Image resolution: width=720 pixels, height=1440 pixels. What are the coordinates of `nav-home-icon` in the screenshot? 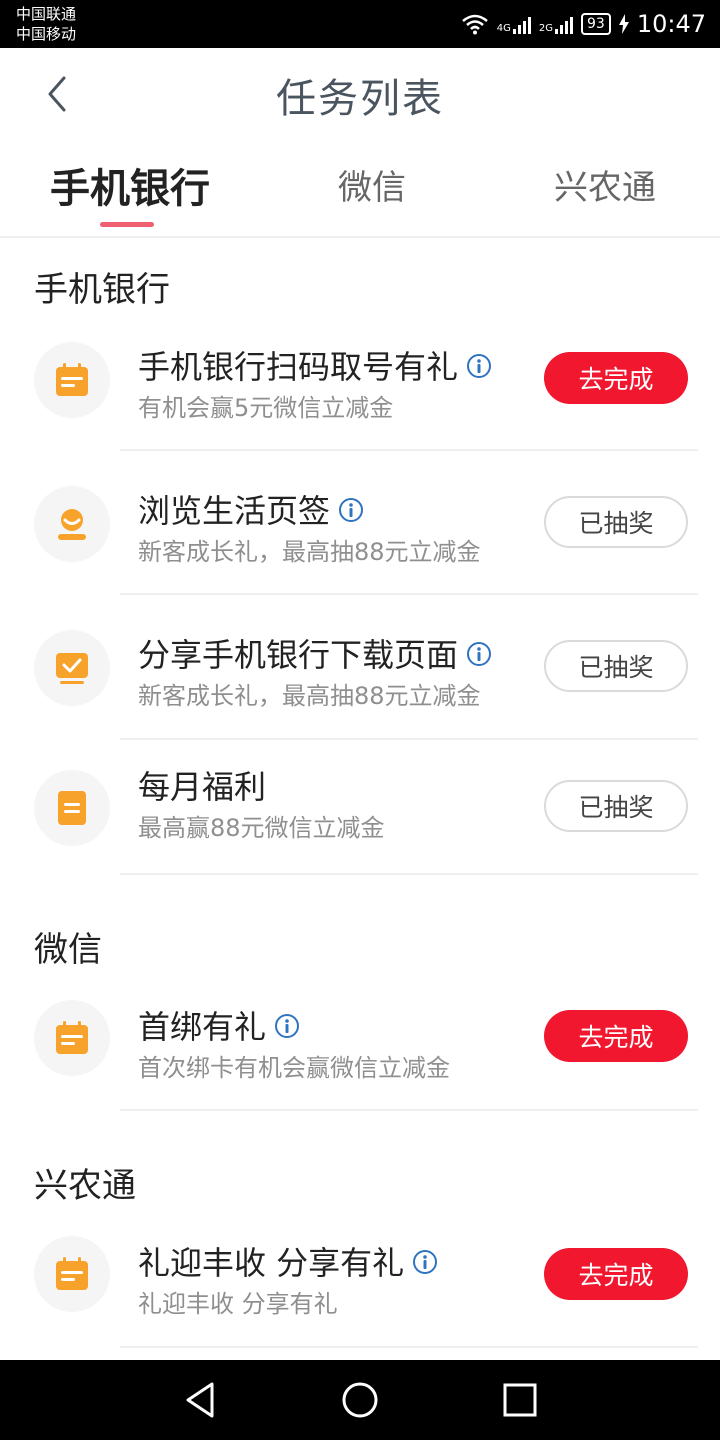 It's located at (360, 1400).